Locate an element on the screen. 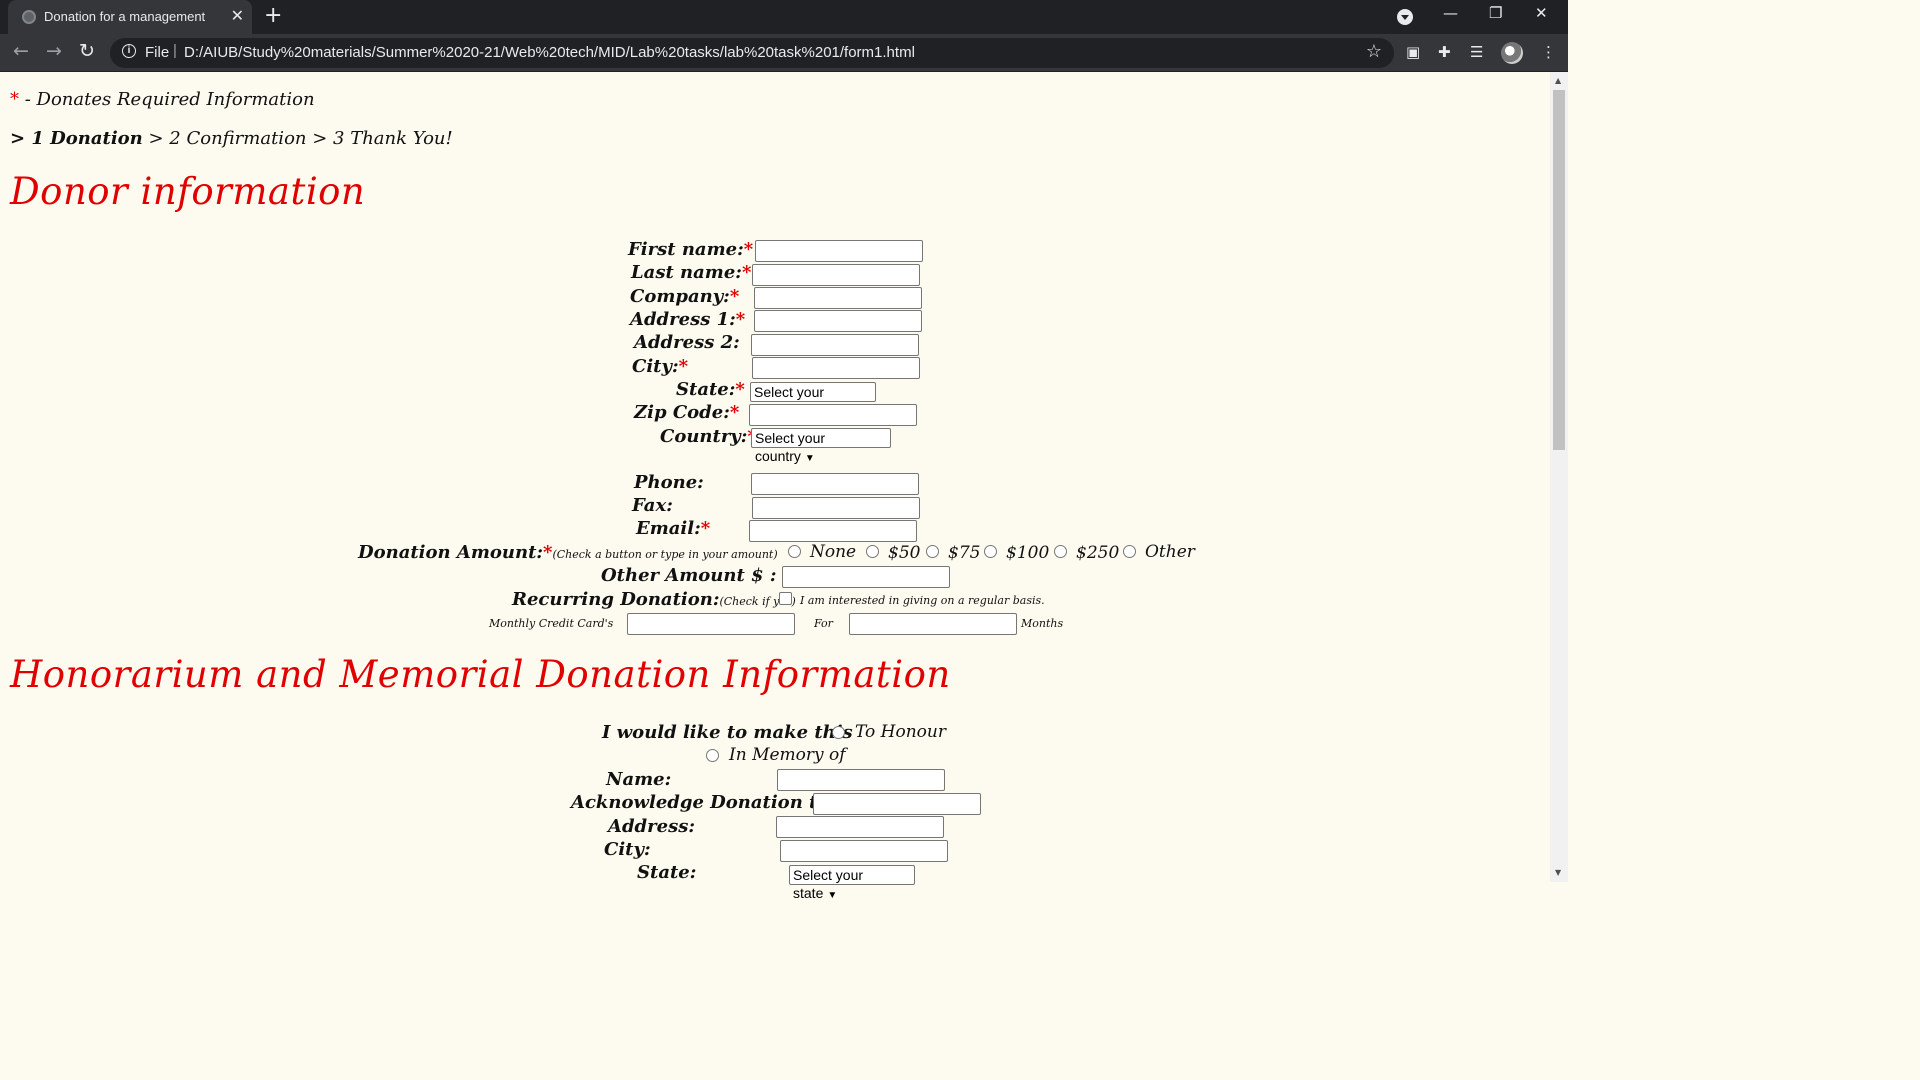 This screenshot has height=1080, width=1920. hon-state-label: State: is located at coordinates (667, 872).